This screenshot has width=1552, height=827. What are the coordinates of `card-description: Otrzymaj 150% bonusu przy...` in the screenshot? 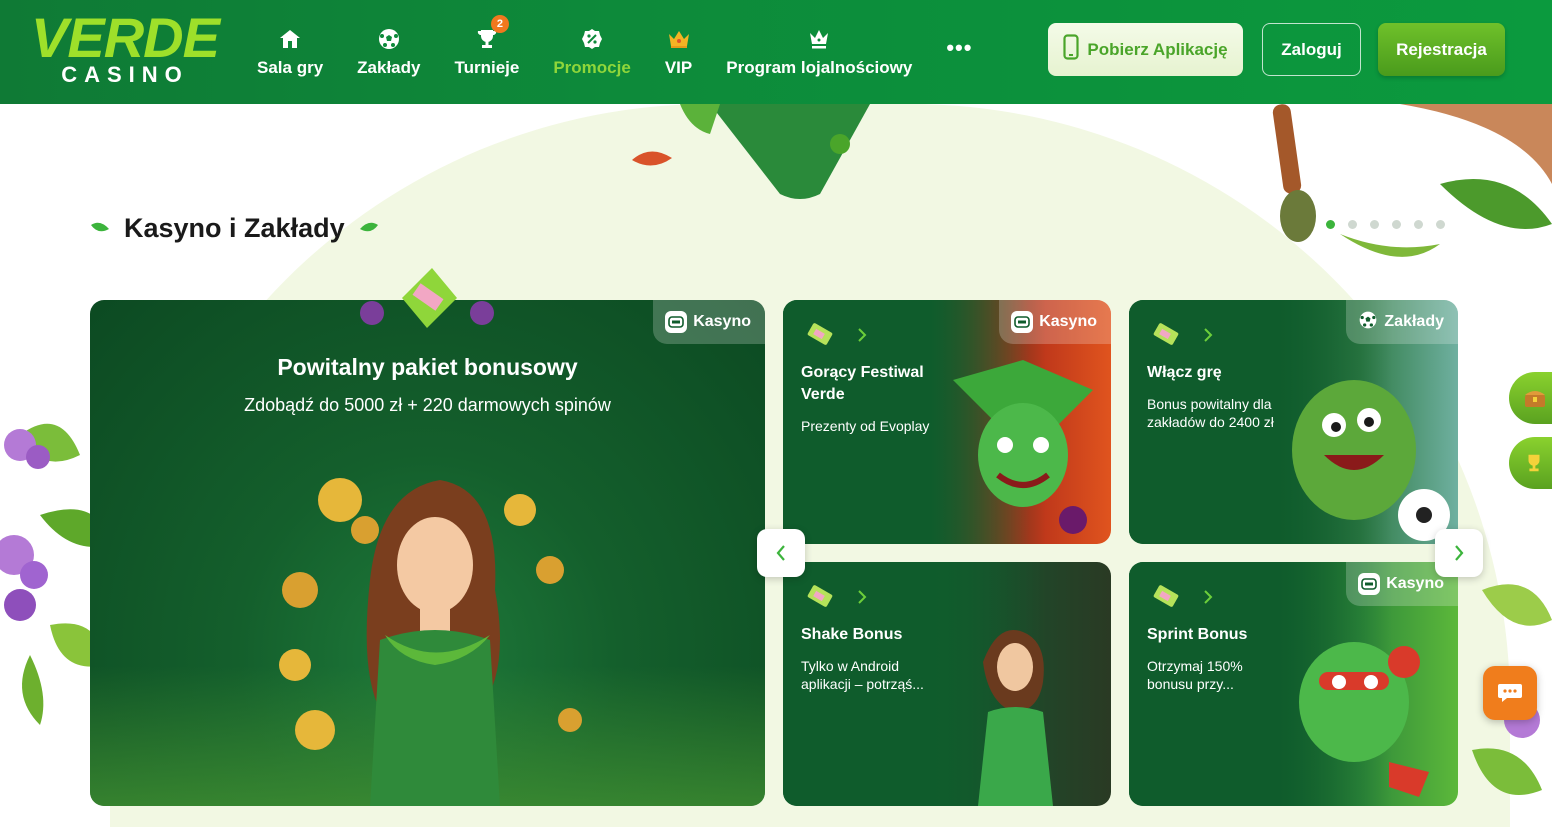 It's located at (1195, 675).